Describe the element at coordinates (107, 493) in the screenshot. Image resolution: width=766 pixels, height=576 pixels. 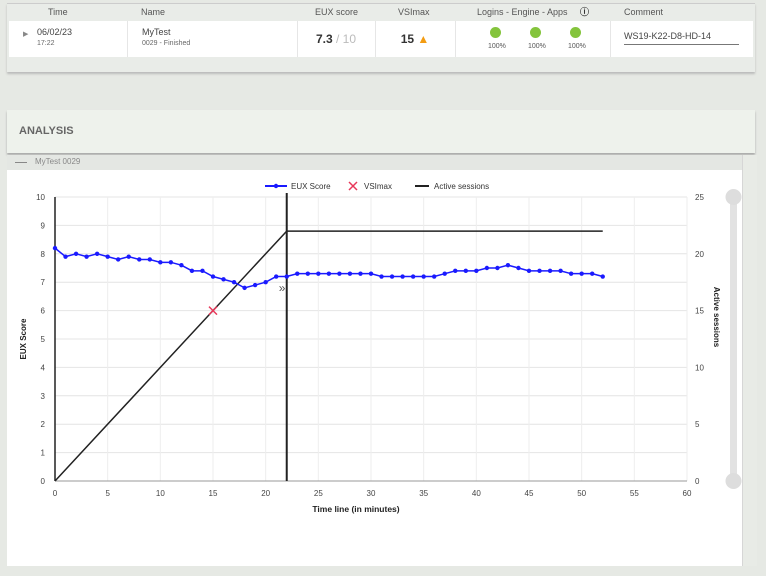
I see `x-tick-label: 5` at that location.